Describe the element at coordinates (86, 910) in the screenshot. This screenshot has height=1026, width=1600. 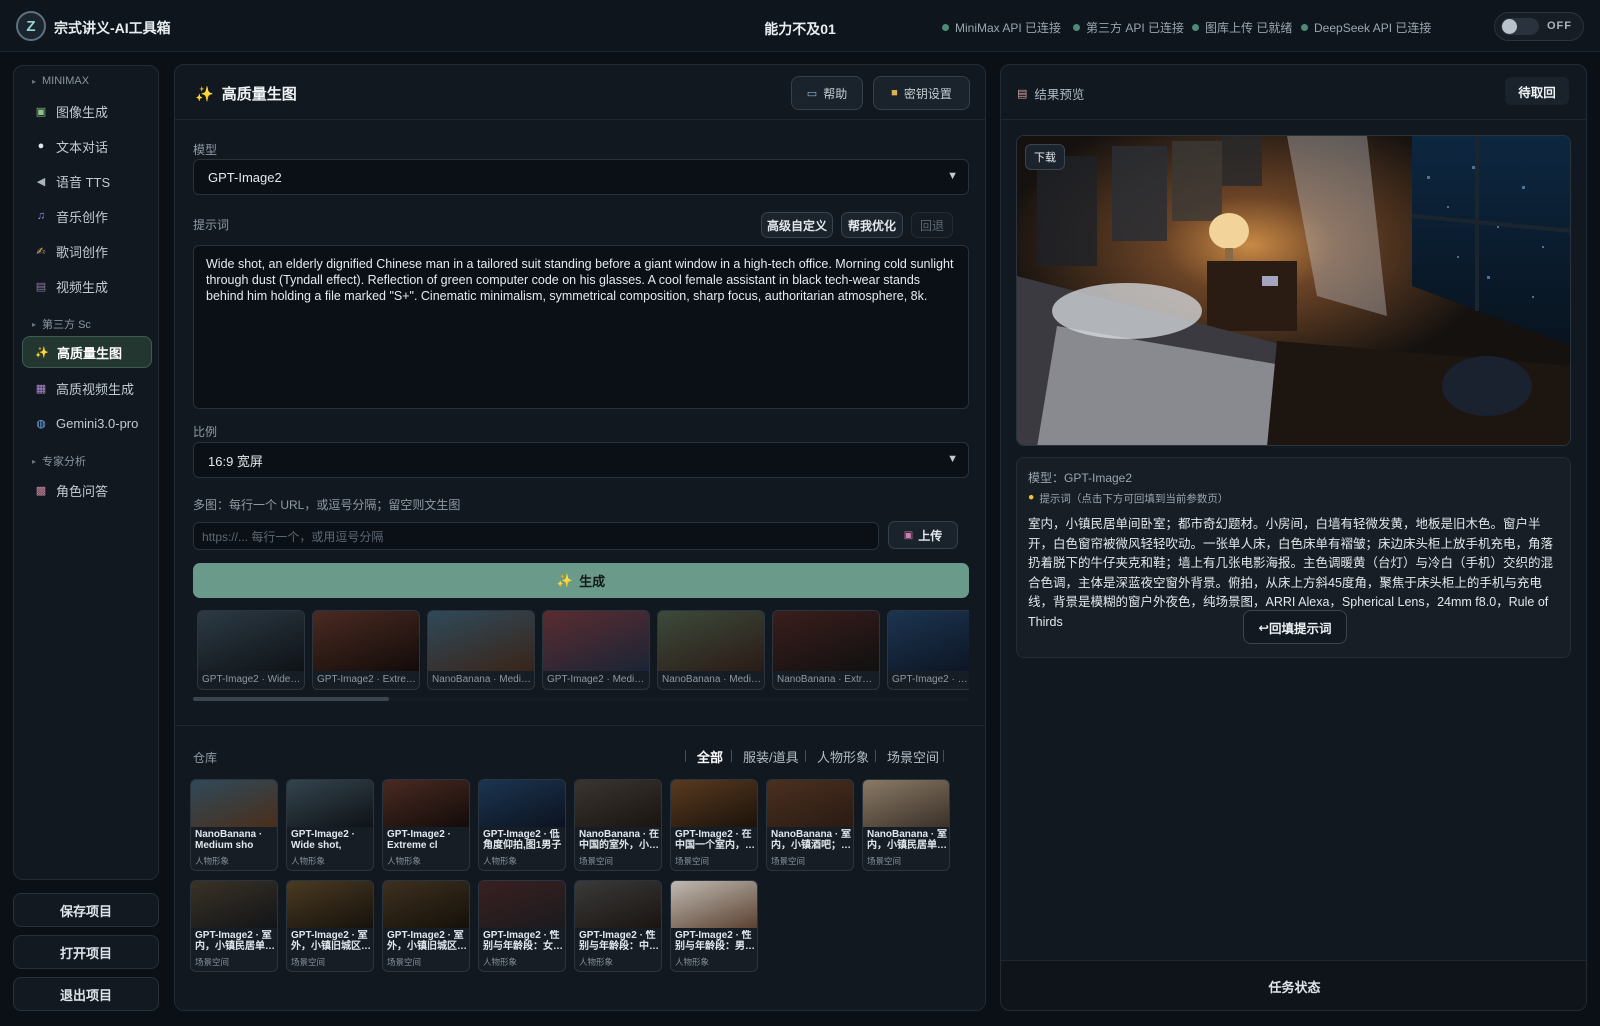
I see `save-project-button: 保存项目` at that location.